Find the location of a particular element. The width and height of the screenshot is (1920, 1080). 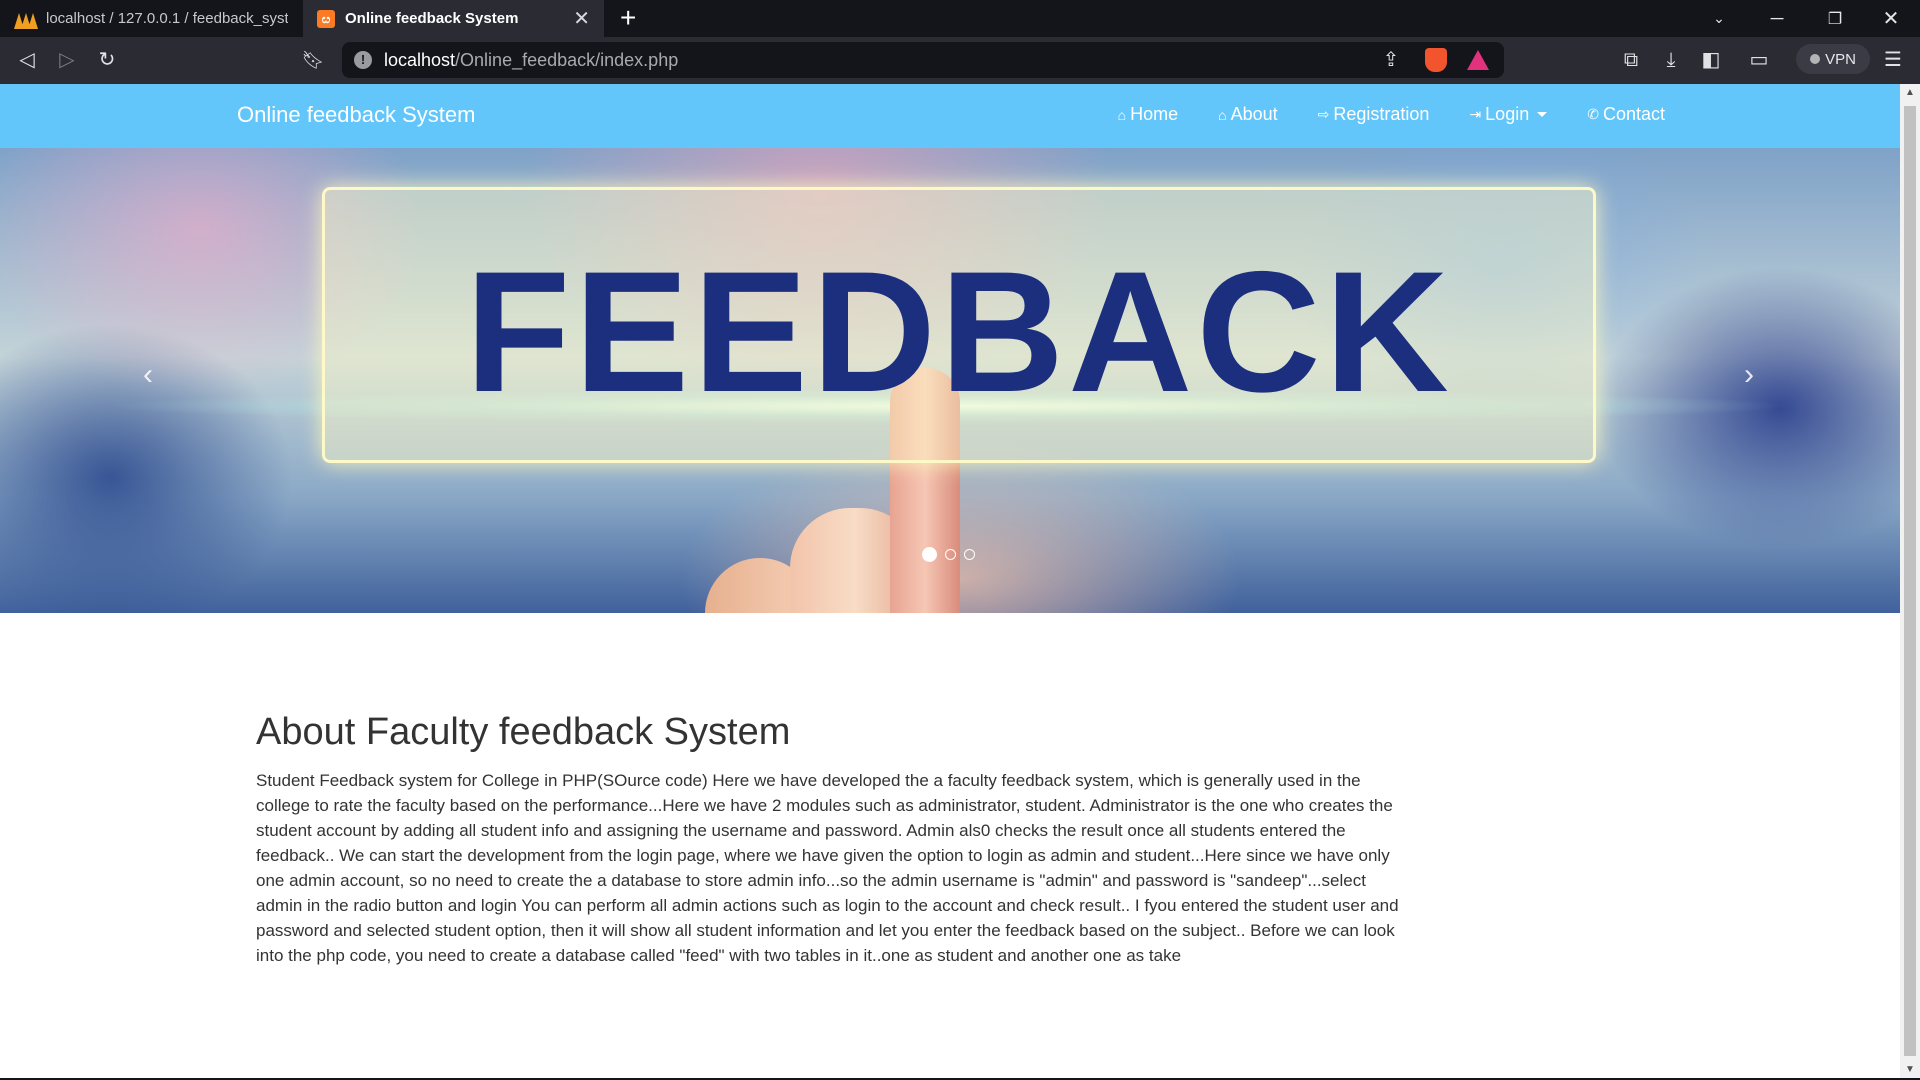

carousel-next-button: › is located at coordinates (1749, 375).